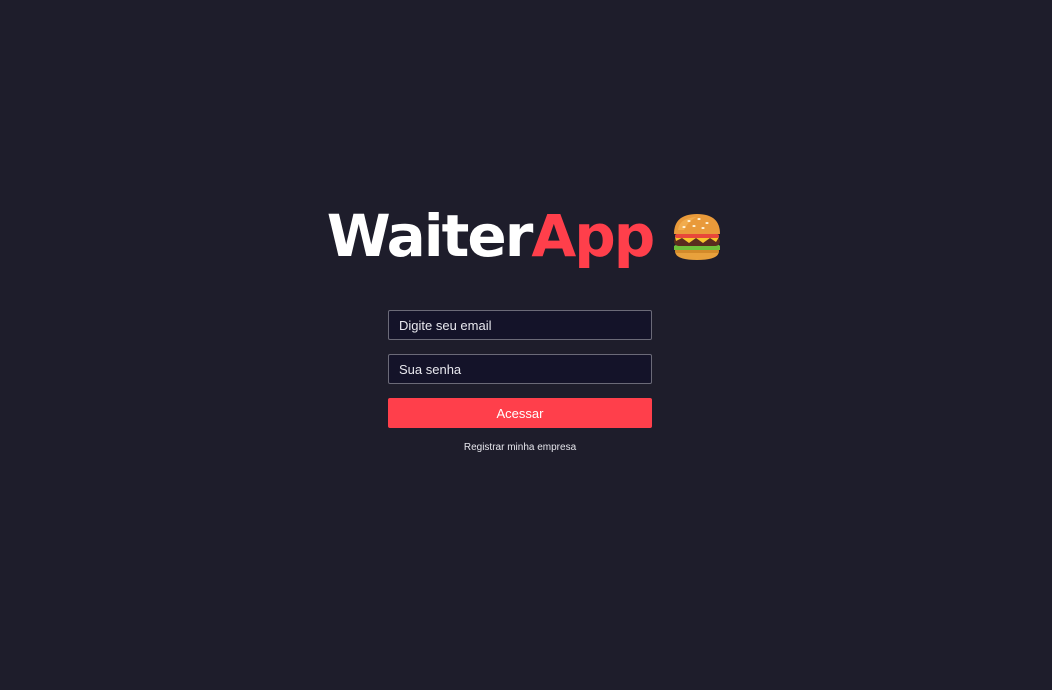  What do you see at coordinates (430, 236) in the screenshot?
I see `logo-text-waiter: Waiter` at bounding box center [430, 236].